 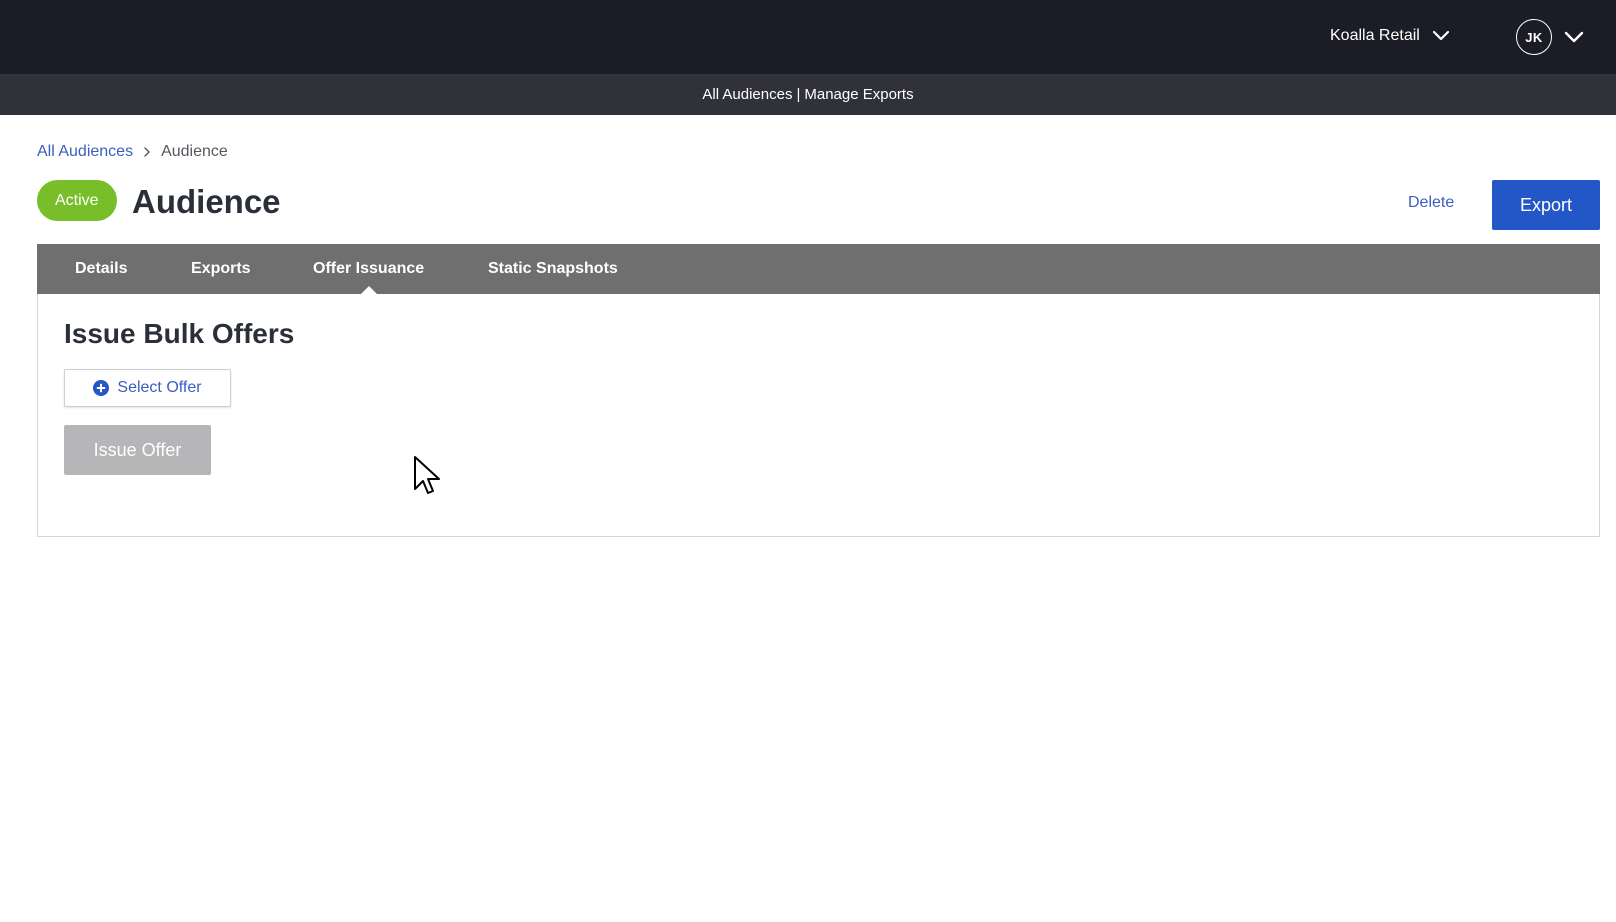 I want to click on issue-offer-button: Issue Offer, so click(x=137, y=450).